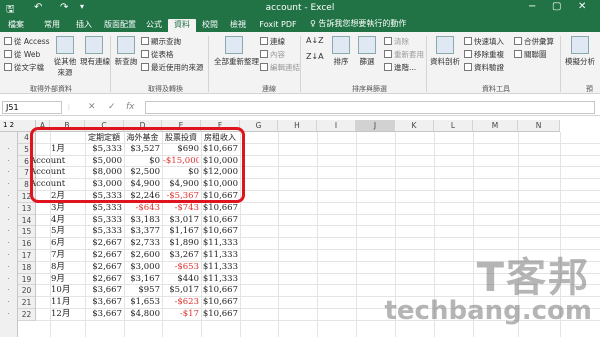 This screenshot has width=600, height=337. I want to click on cell: 12月, so click(67, 315).